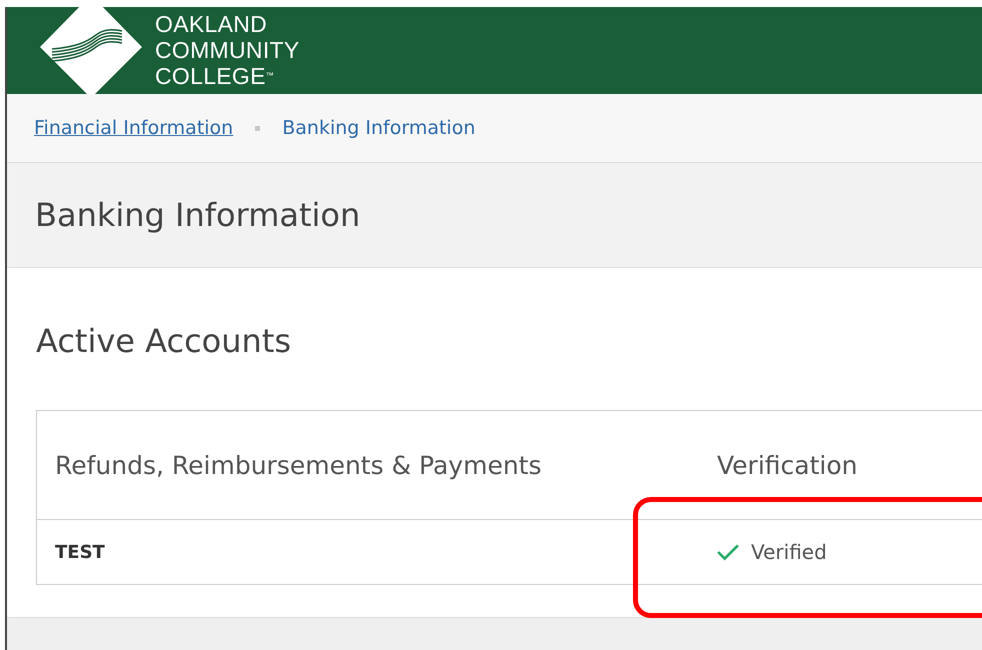 The width and height of the screenshot is (982, 650). I want to click on breadcrumb-separator-icon, so click(257, 128).